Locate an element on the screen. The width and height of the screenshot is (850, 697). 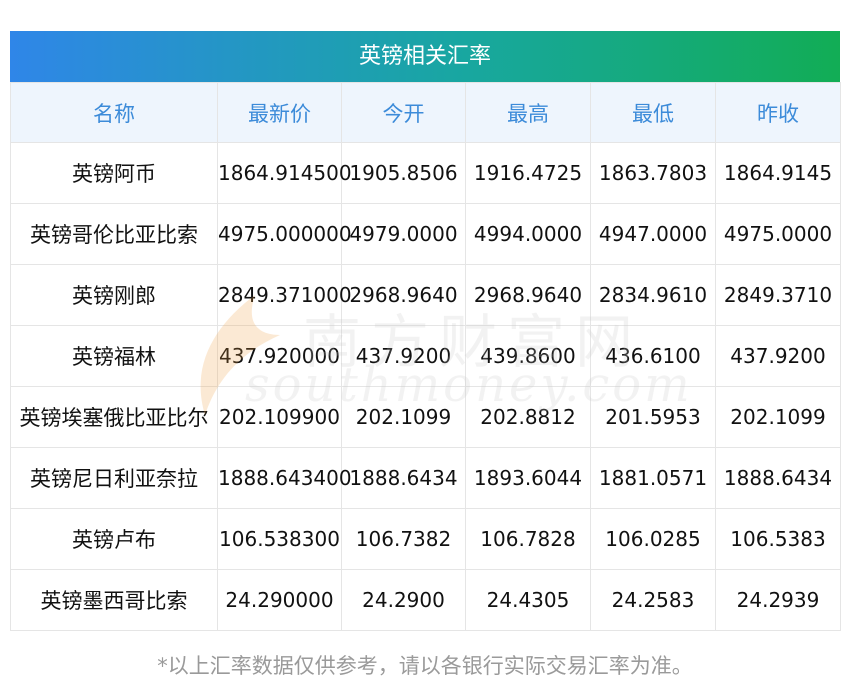
currency-pair-name: 英镑埃塞俄比亚比尔 is located at coordinates (114, 417).